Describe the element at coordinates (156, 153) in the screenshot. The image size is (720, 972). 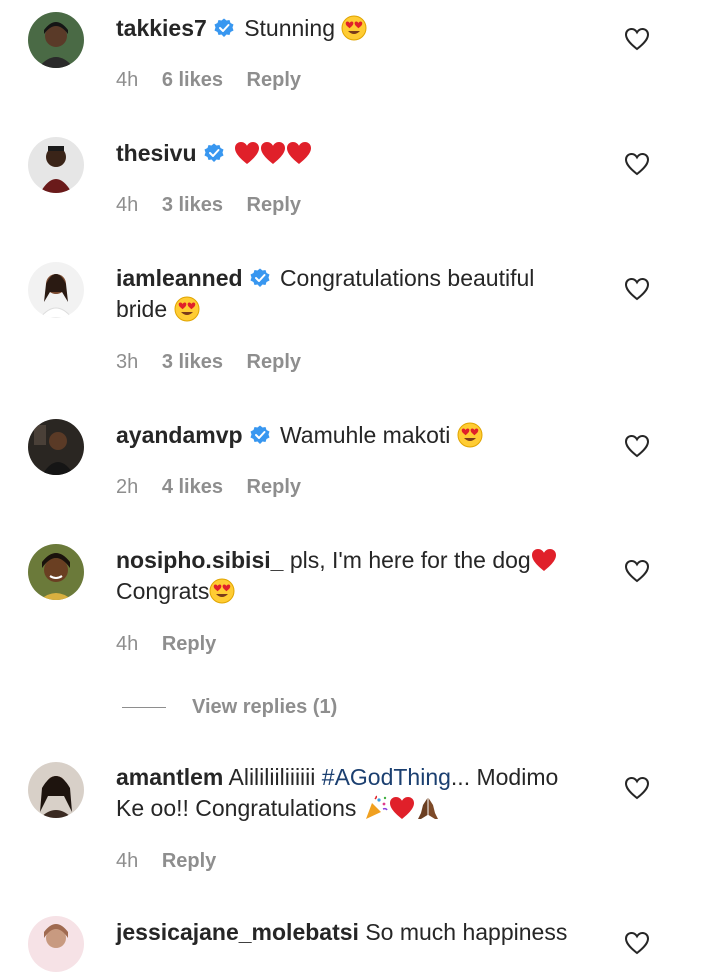
I see `comment-username: thesivu` at that location.